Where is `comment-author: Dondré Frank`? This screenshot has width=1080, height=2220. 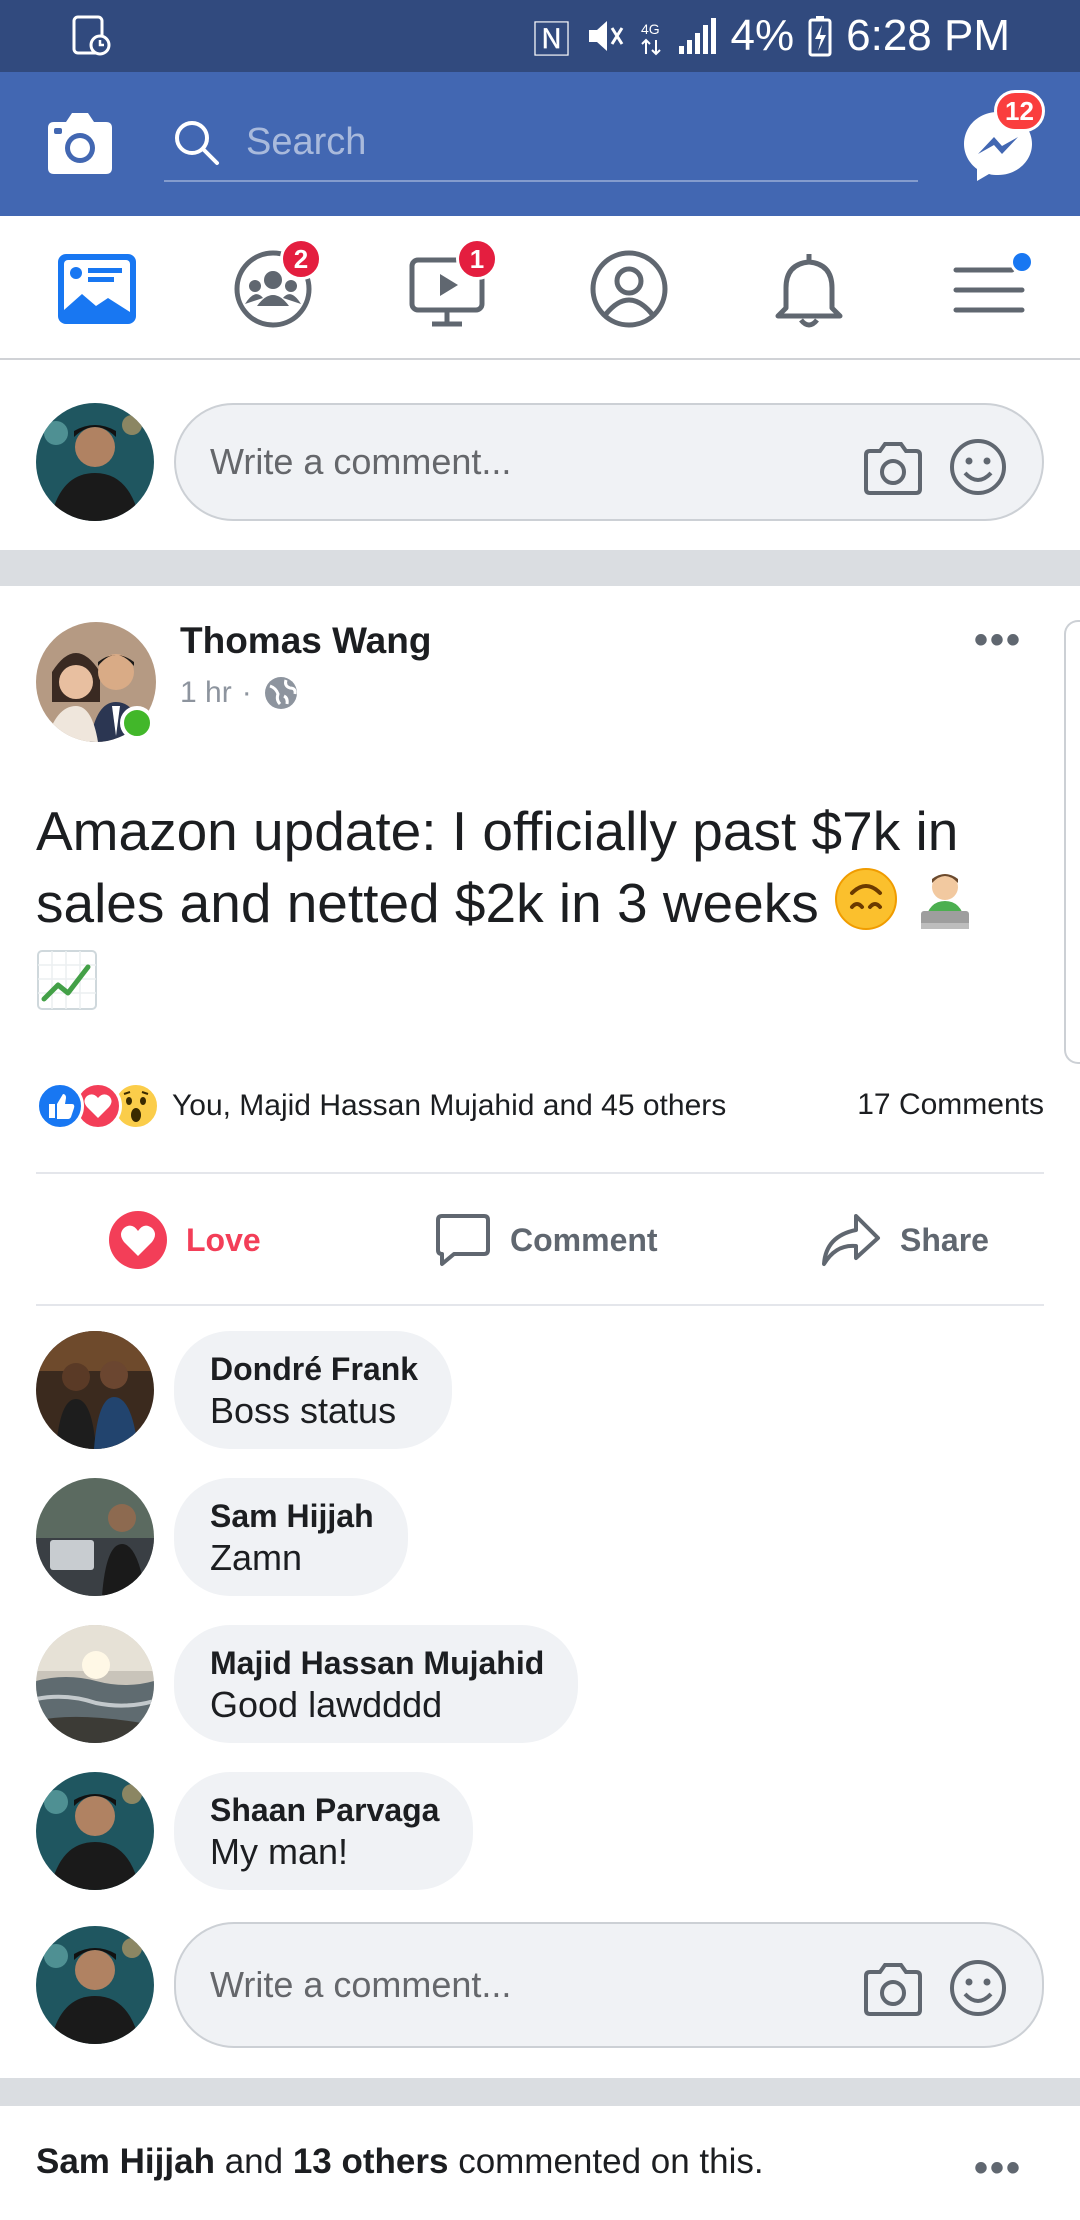
comment-author: Dondré Frank is located at coordinates (314, 1369).